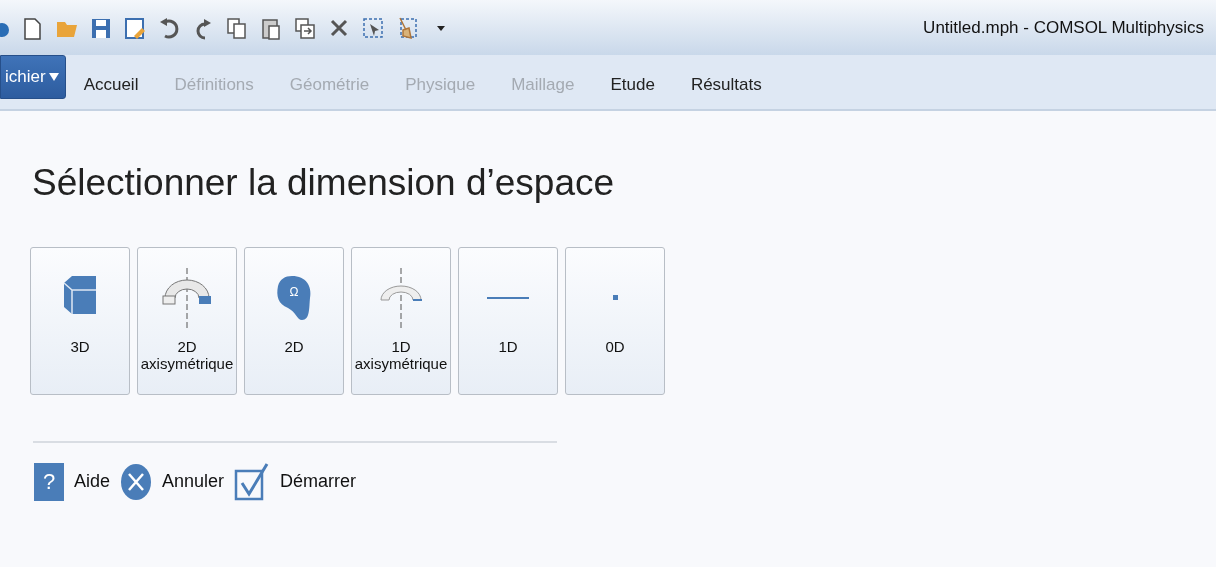 The width and height of the screenshot is (1216, 567). Describe the element at coordinates (401, 320) in the screenshot. I see `dimension-button: 1D axisymétrique` at that location.